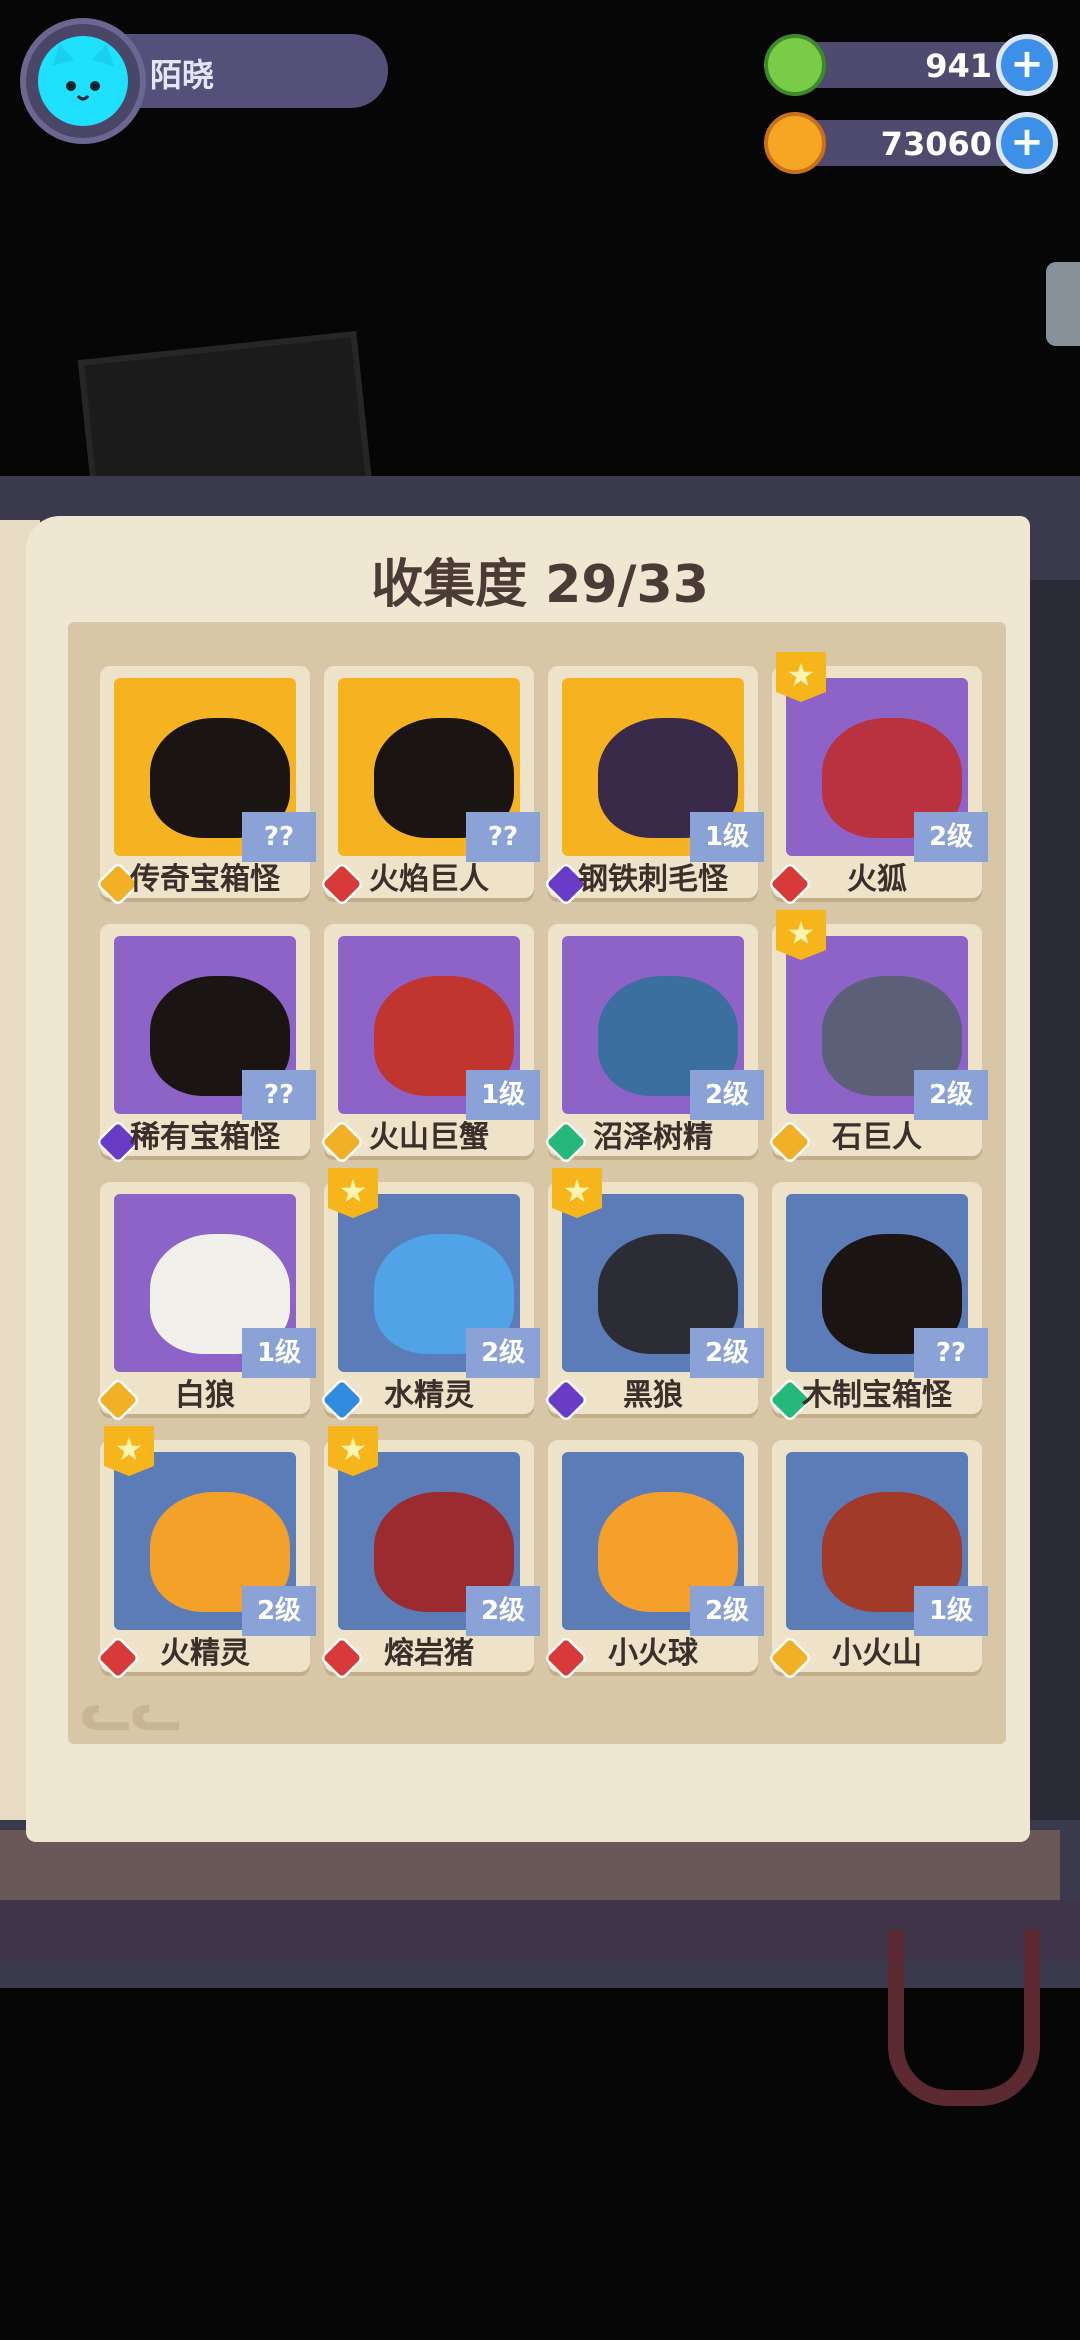 This screenshot has width=1080, height=2340. Describe the element at coordinates (429, 1395) in the screenshot. I see `monster-name: 水精灵` at that location.